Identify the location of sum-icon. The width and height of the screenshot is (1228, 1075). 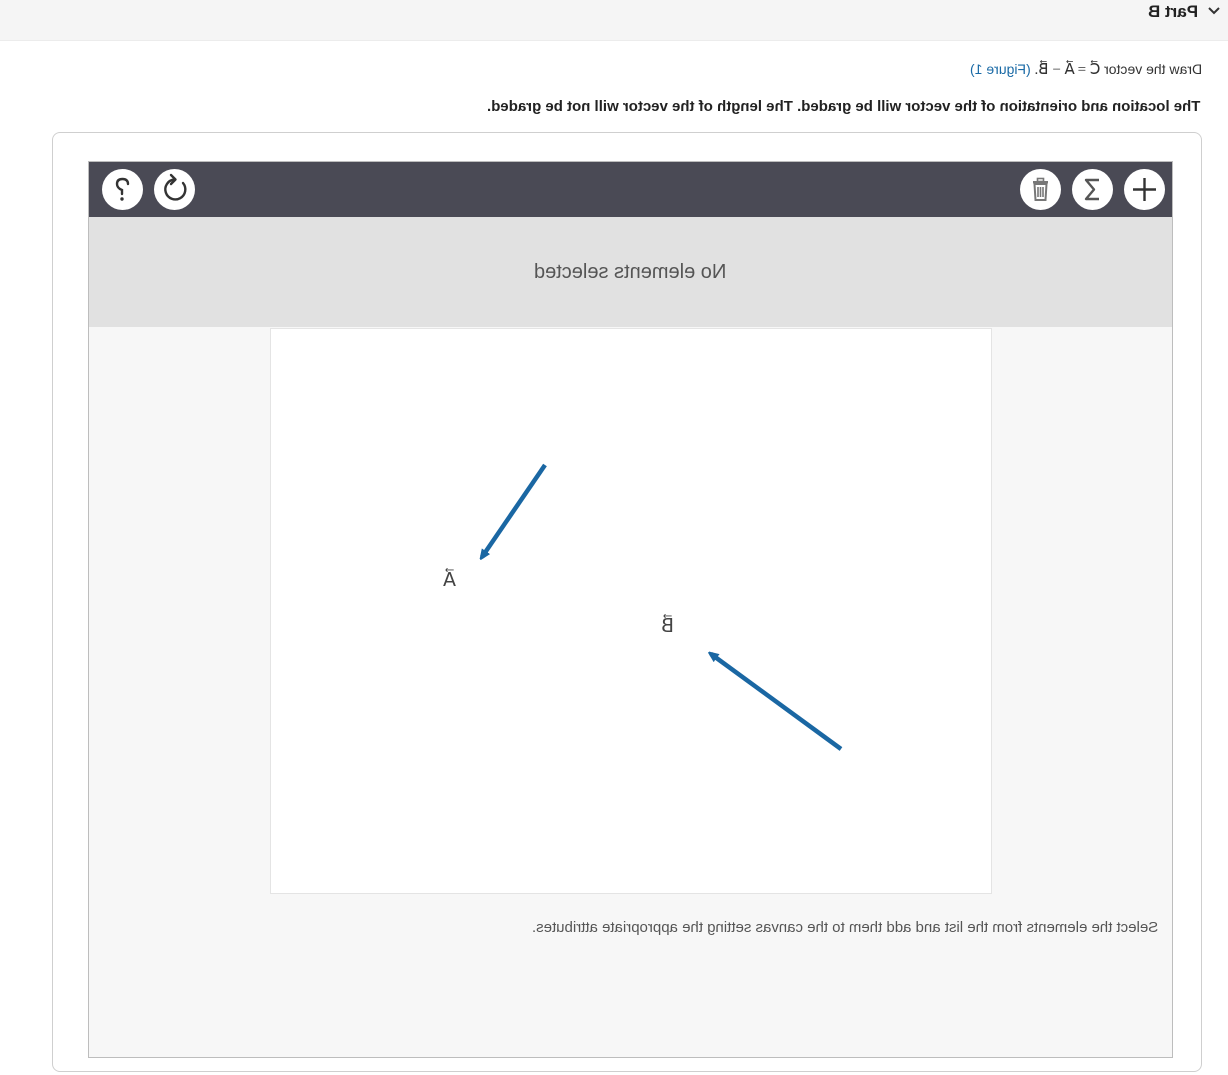
(1091, 189).